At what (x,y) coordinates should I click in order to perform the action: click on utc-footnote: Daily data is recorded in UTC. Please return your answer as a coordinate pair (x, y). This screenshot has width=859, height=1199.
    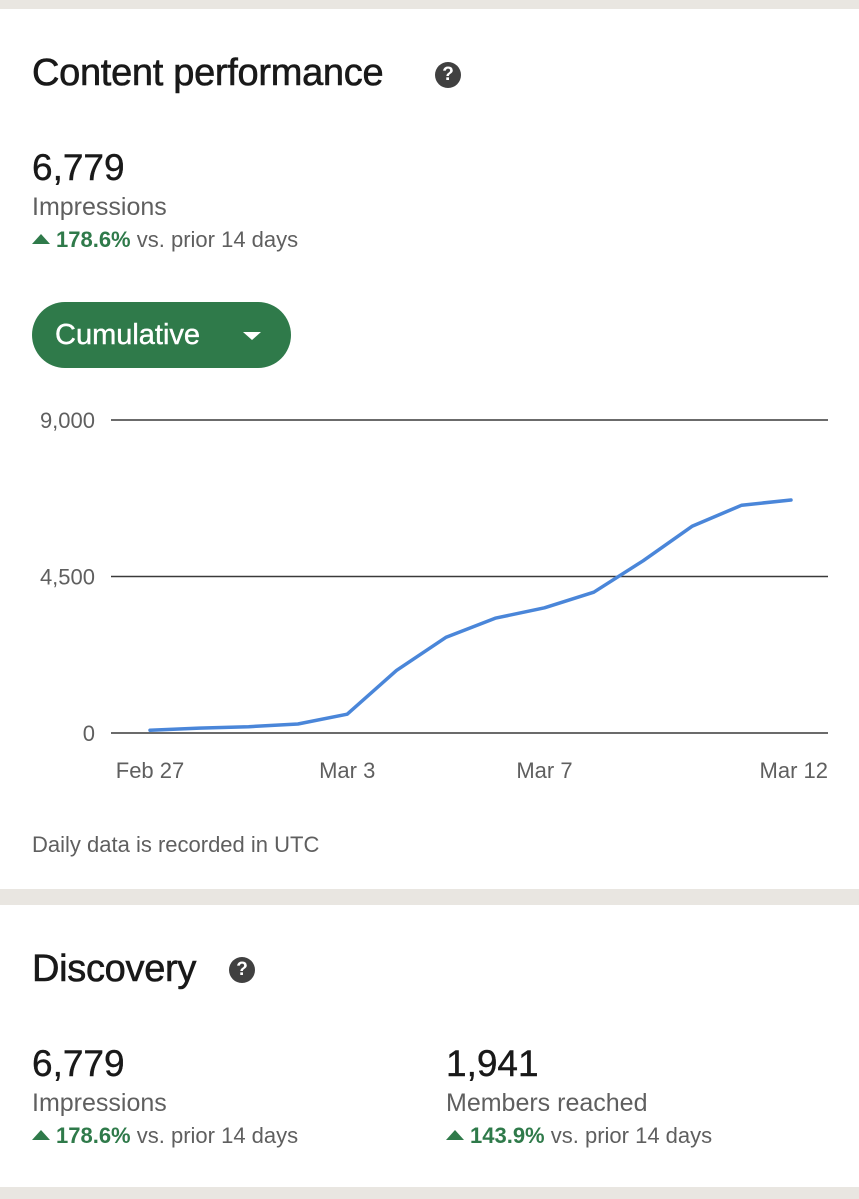
    Looking at the image, I should click on (176, 844).